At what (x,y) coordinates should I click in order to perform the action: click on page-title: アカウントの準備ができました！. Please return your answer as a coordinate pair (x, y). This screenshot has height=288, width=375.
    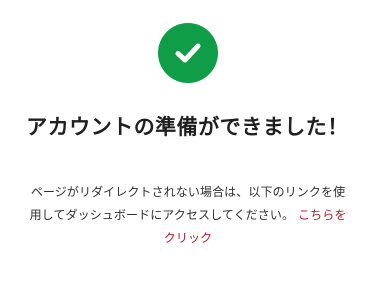
    Looking at the image, I should click on (187, 127).